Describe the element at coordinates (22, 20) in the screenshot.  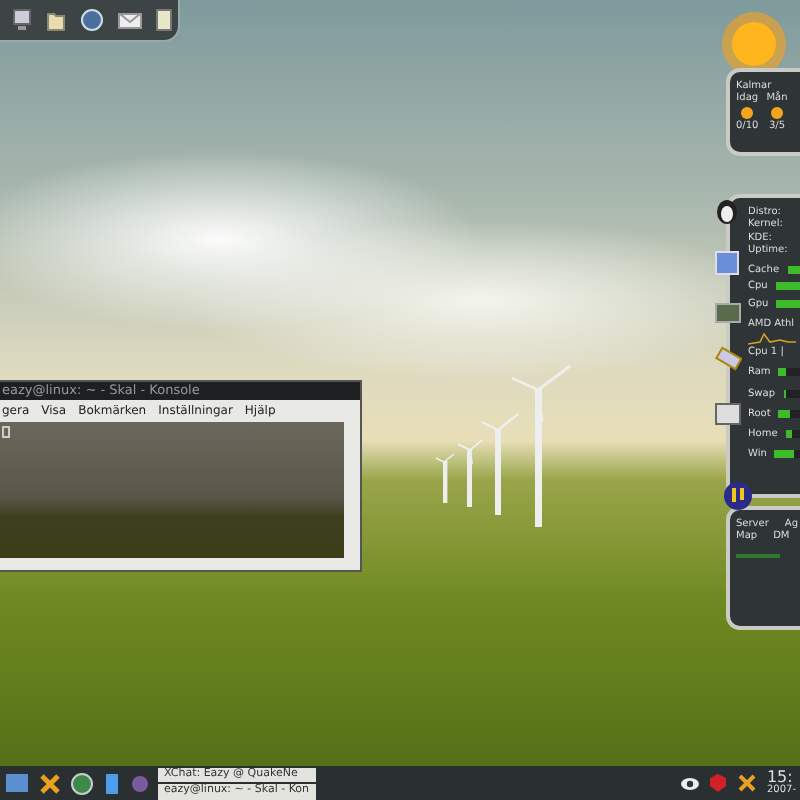
I see `computer-icon` at that location.